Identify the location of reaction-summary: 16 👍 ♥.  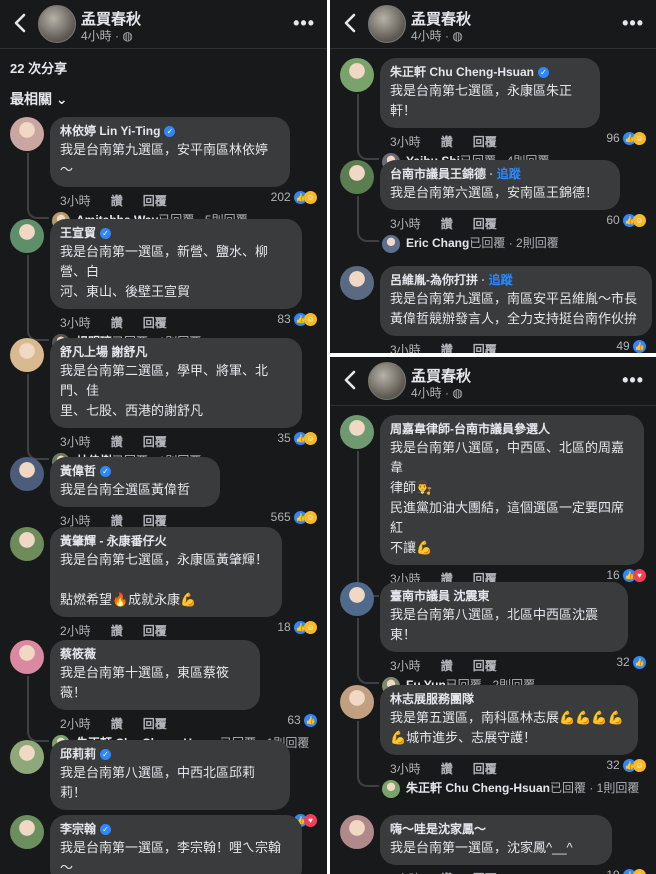
(626, 575).